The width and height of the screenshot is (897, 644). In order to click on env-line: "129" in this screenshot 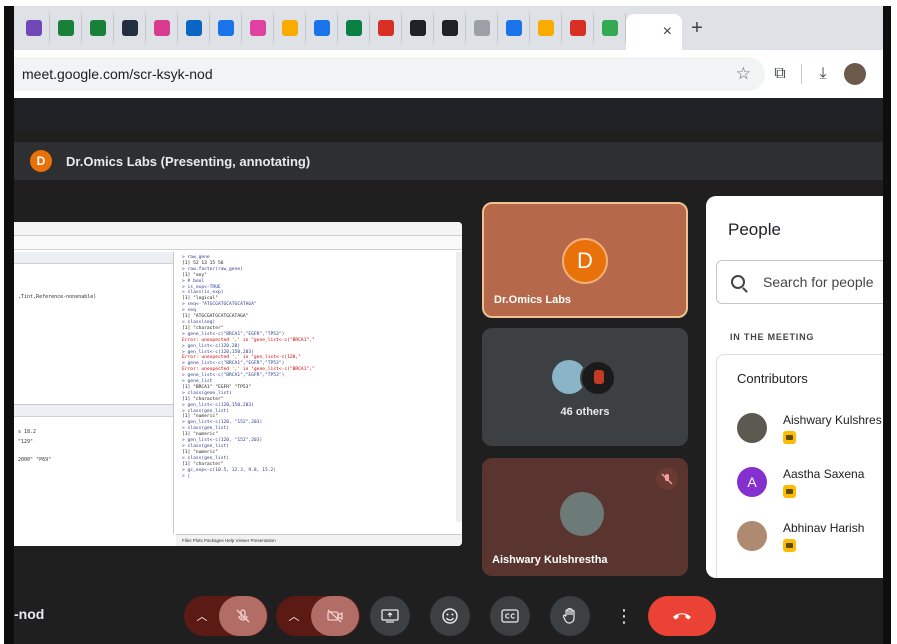, I will do `click(26, 442)`.